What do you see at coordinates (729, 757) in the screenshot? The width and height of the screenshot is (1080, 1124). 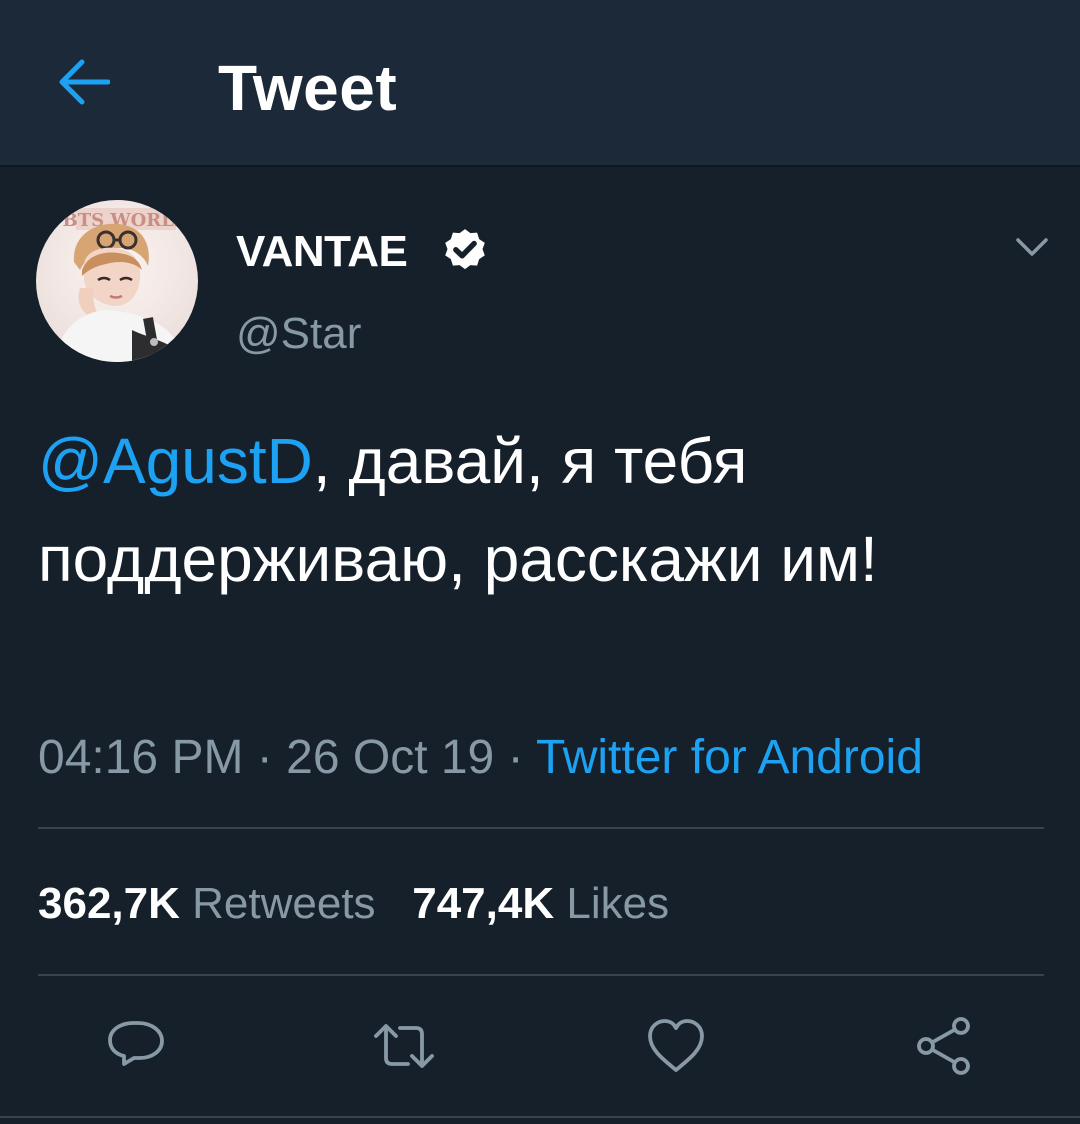 I see `tweet-source-link: Twitter for Android` at bounding box center [729, 757].